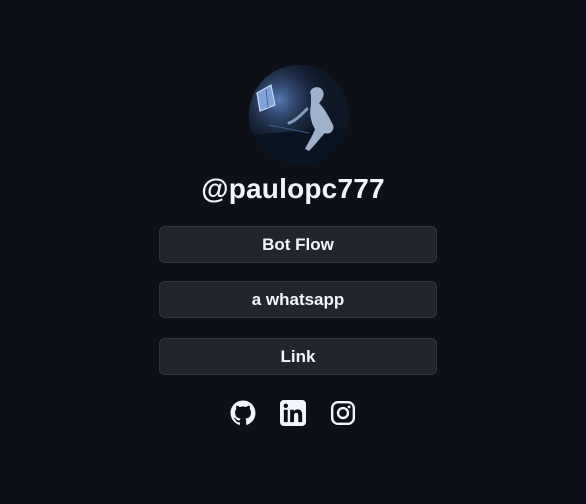 The width and height of the screenshot is (586, 504). Describe the element at coordinates (243, 413) in the screenshot. I see `github-icon` at that location.